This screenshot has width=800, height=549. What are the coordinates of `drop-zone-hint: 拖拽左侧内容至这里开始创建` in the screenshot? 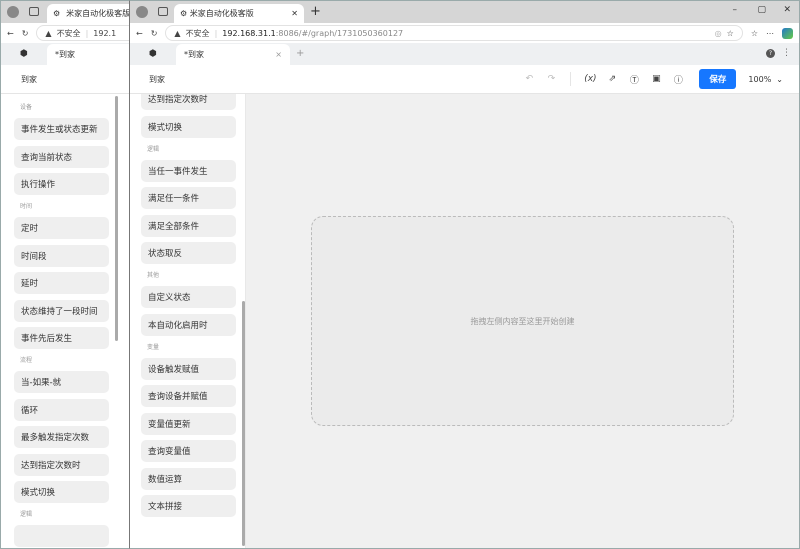 It's located at (522, 321).